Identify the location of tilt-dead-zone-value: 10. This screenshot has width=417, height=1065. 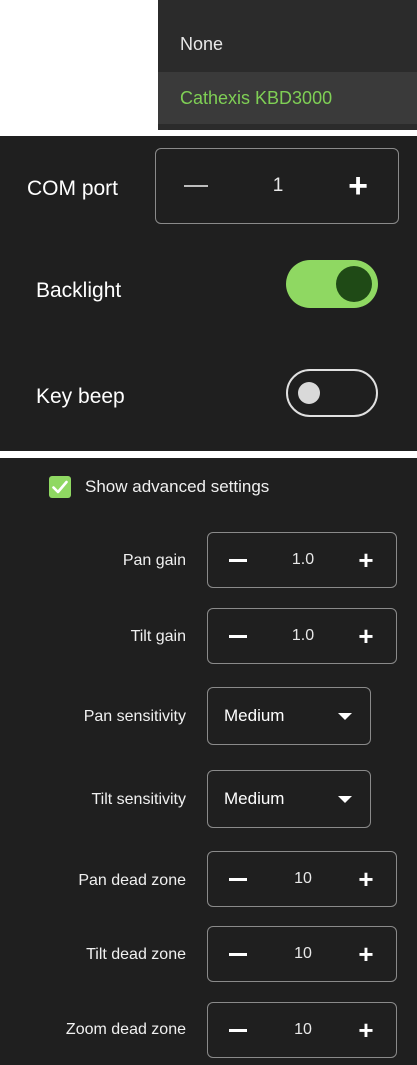
(303, 954).